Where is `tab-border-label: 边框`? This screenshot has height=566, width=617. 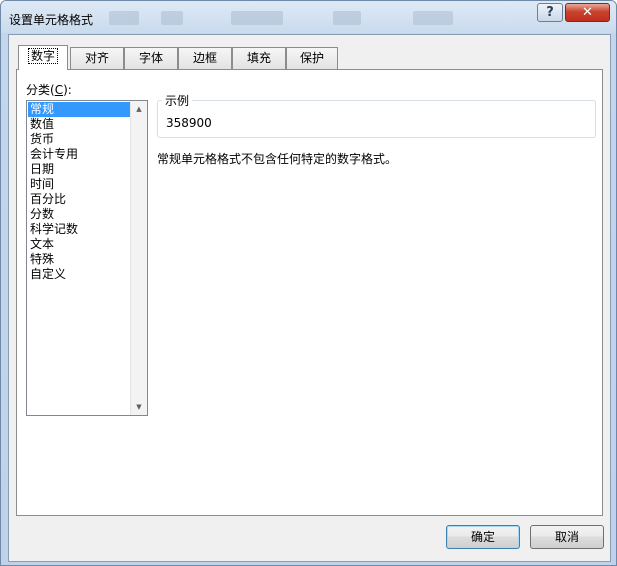 tab-border-label: 边框 is located at coordinates (204, 58).